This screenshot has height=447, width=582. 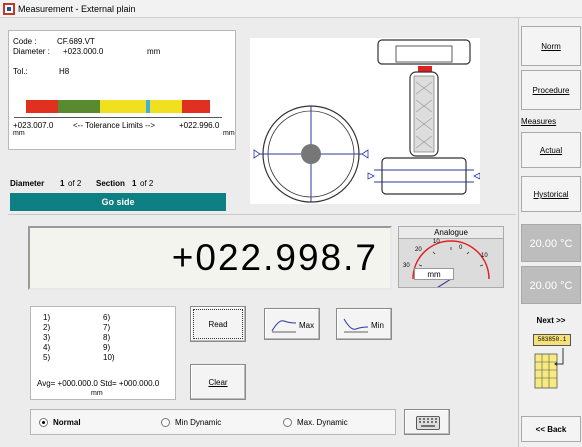 I want to click on max-button: Max, so click(x=292, y=324).